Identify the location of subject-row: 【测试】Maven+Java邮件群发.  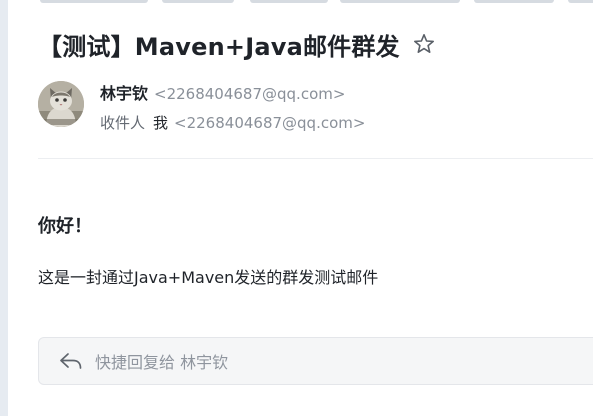
(237, 44).